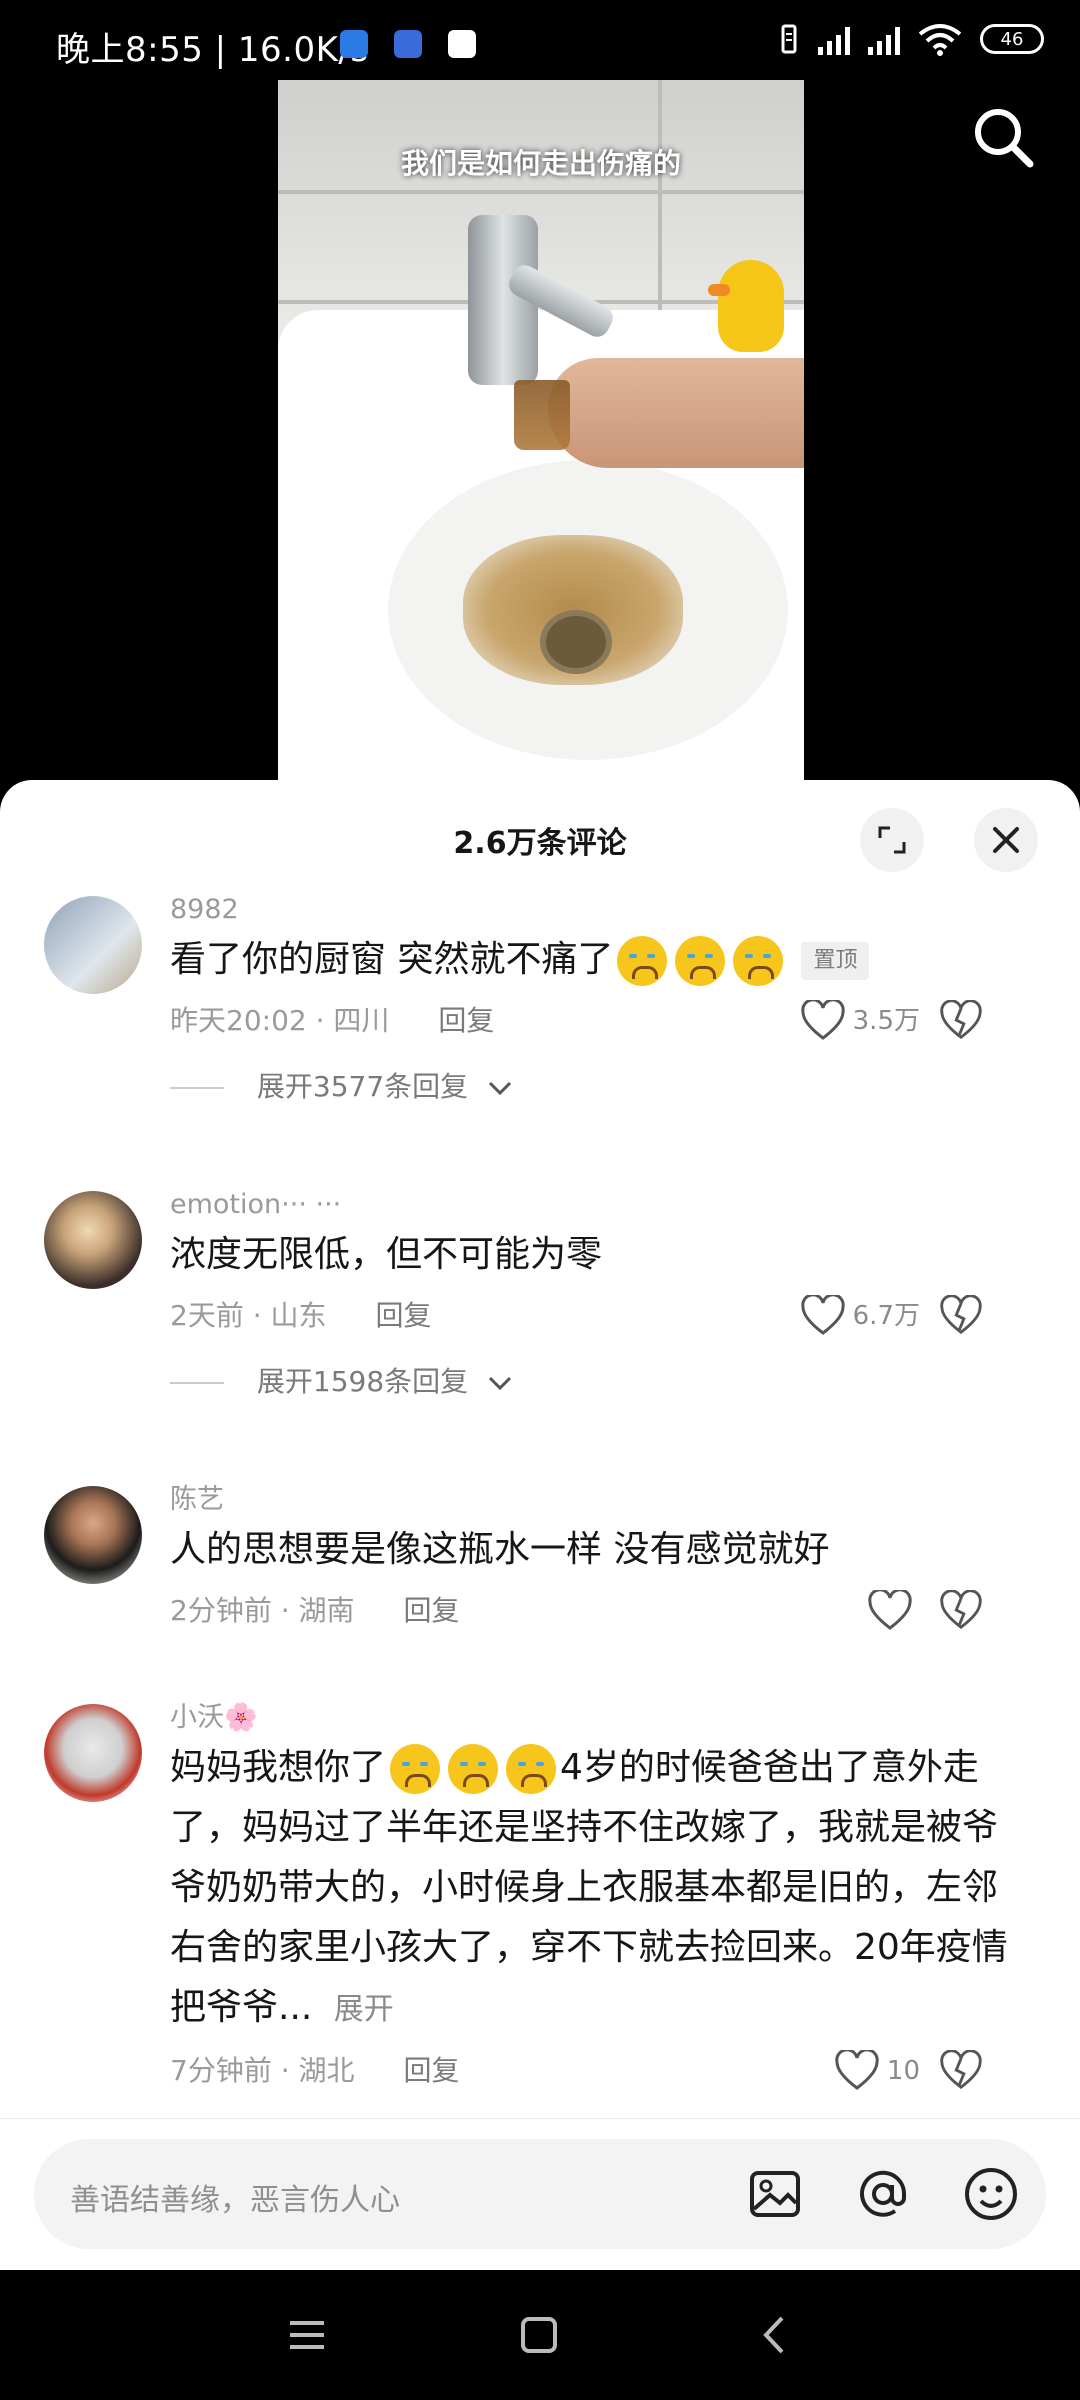  What do you see at coordinates (540, 40) in the screenshot?
I see `status-bar: 晚上8:55 | 16.0K/s 46` at bounding box center [540, 40].